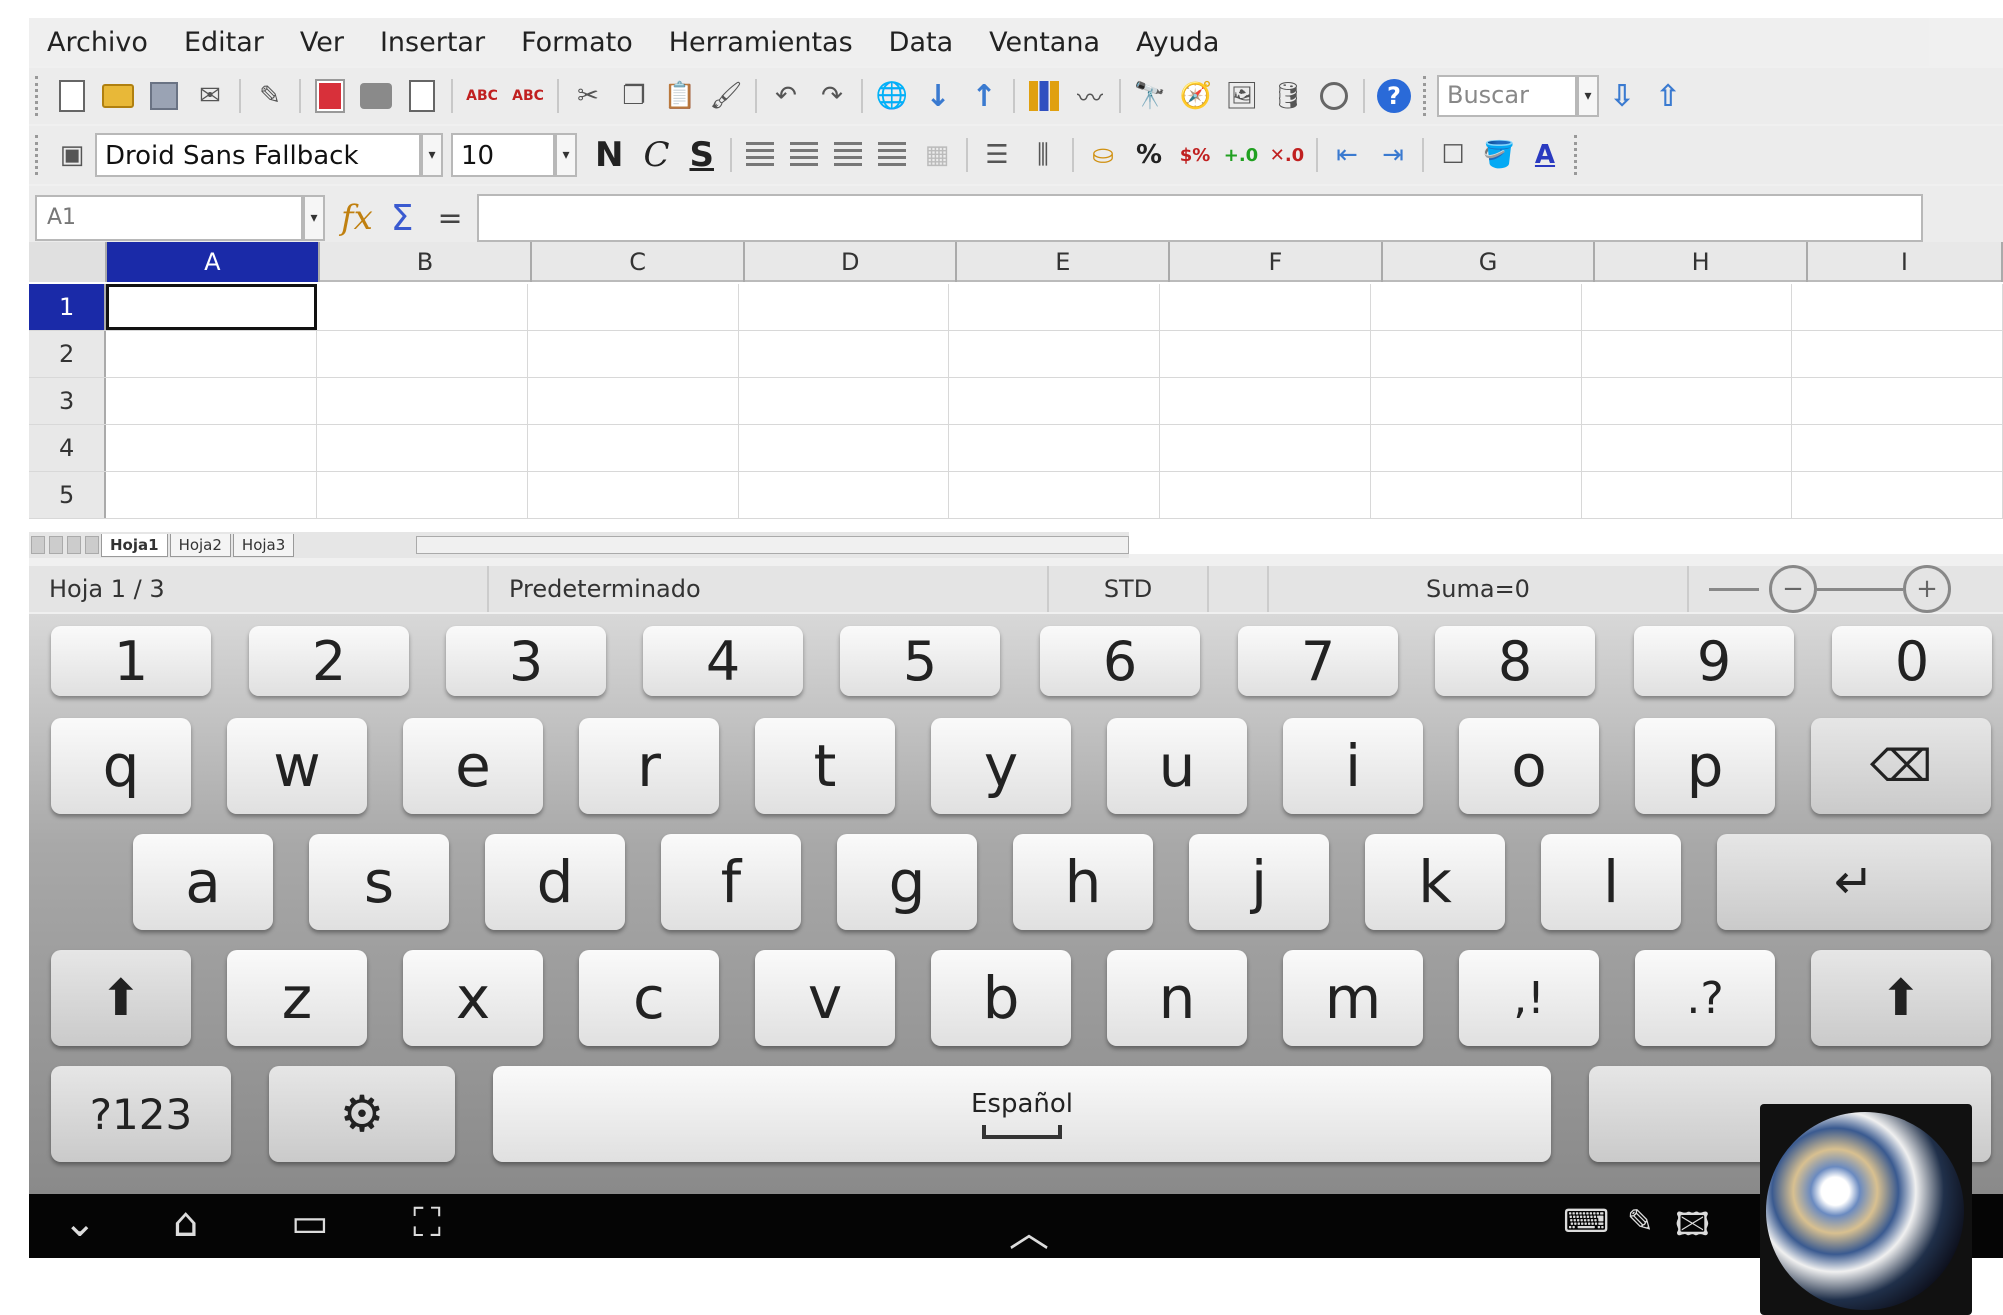 The height and width of the screenshot is (1315, 2003). I want to click on font-color-icon: A, so click(1545, 155).